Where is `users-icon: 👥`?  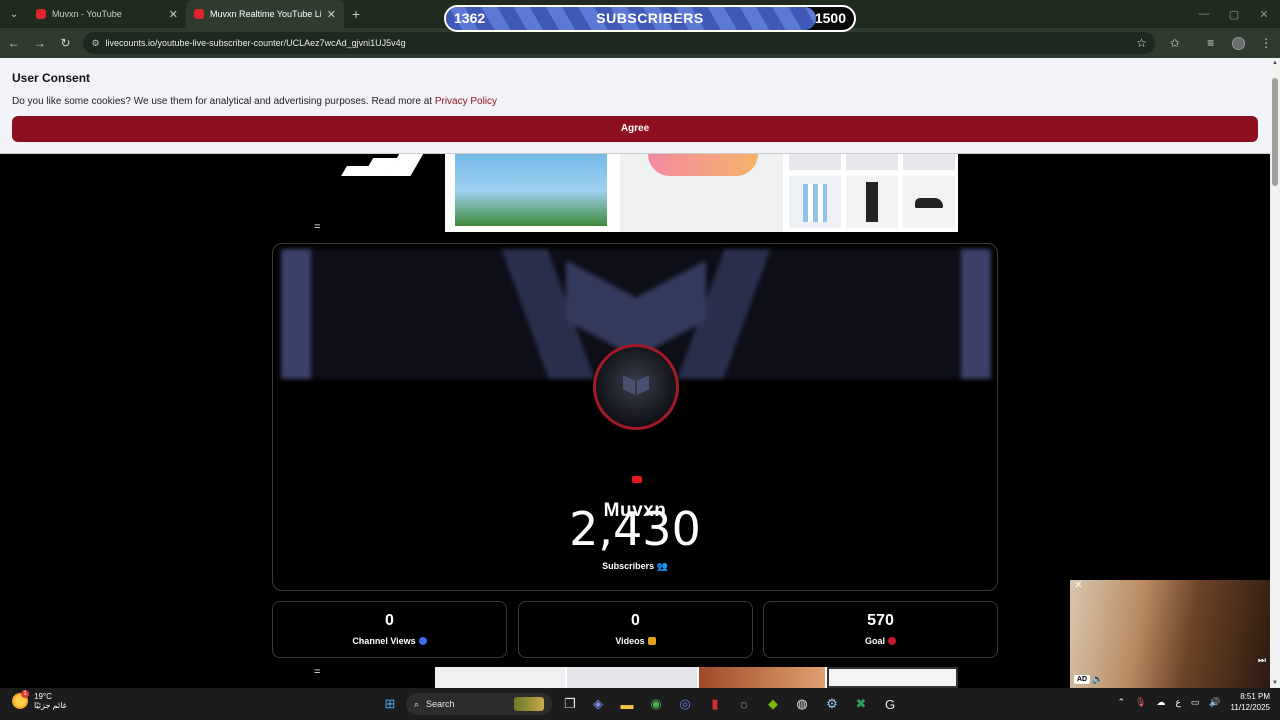 users-icon: 👥 is located at coordinates (662, 566).